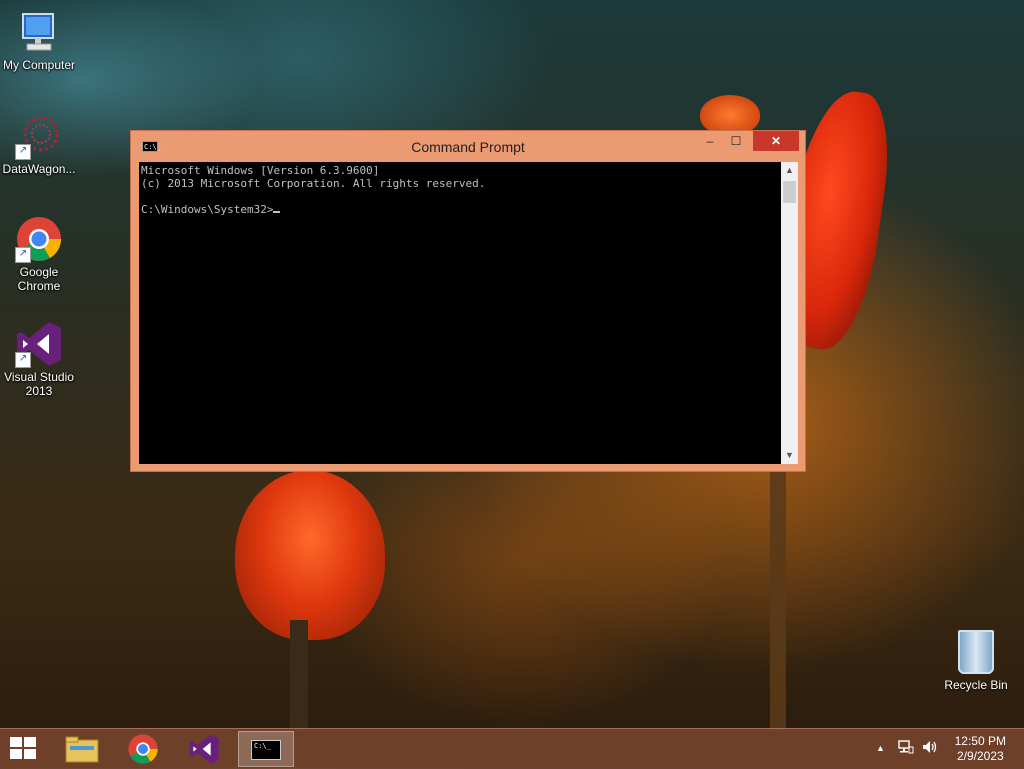 The width and height of the screenshot is (1024, 769). I want to click on start-button, so click(24, 749).